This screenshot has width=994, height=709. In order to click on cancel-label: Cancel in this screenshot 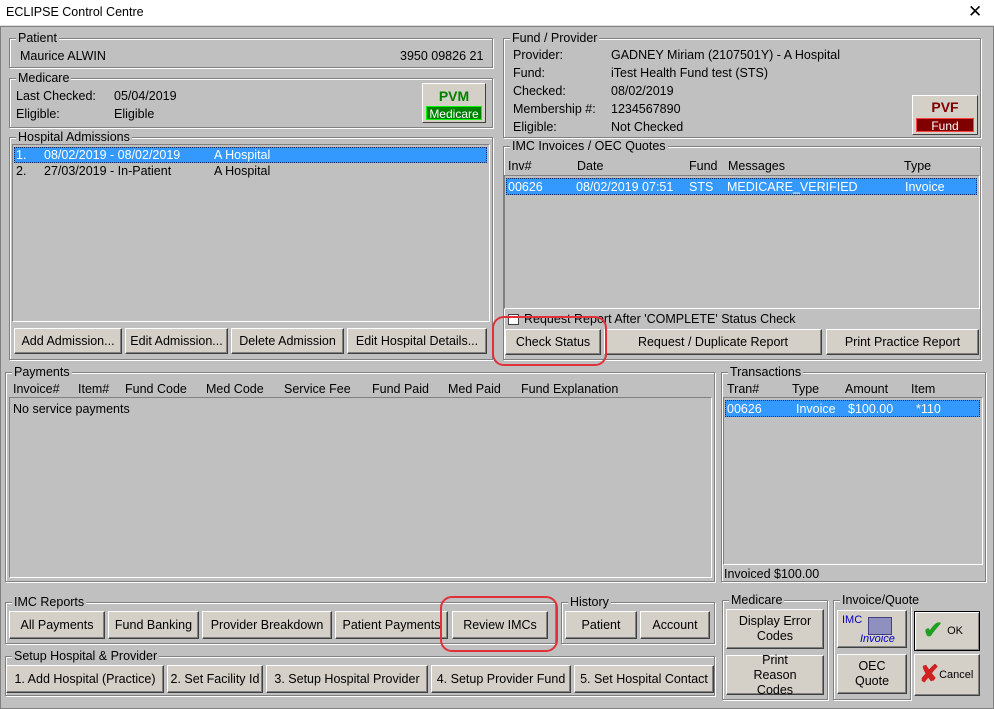, I will do `click(956, 674)`.